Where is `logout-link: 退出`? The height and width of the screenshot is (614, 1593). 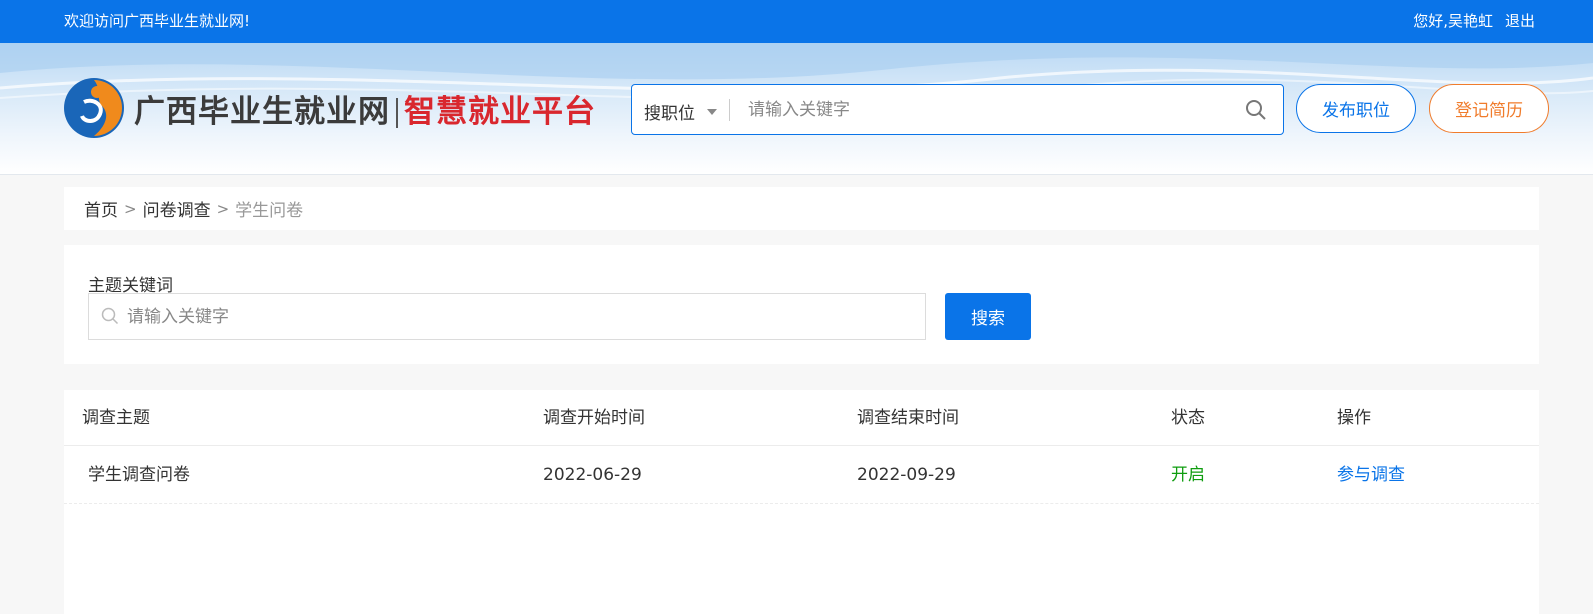
logout-link: 退出 is located at coordinates (1520, 20).